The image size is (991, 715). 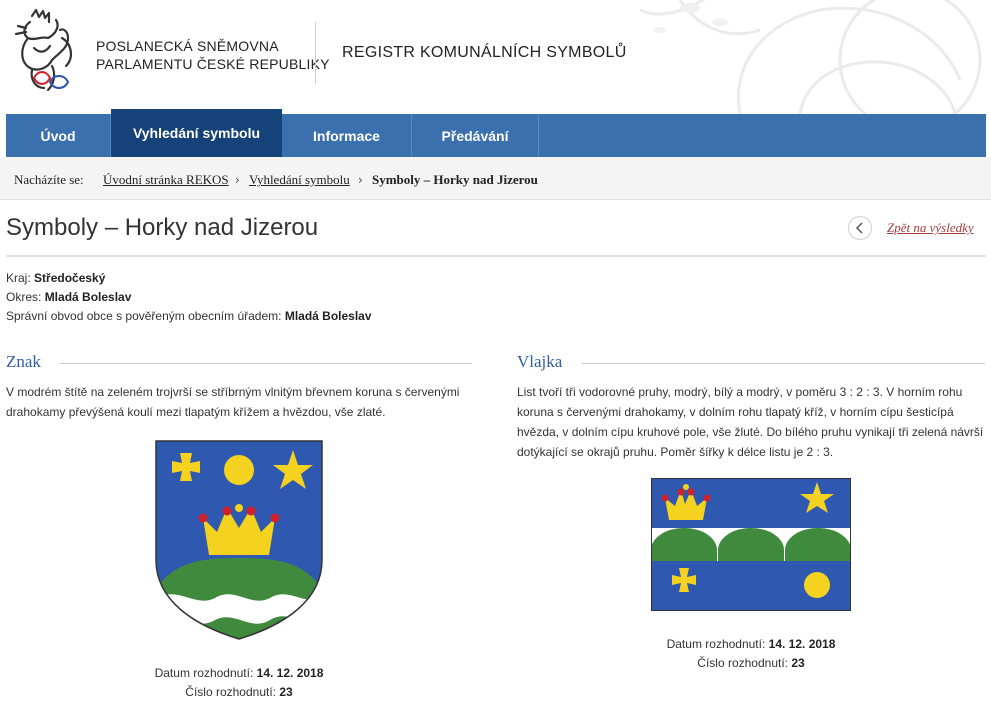 I want to click on znak-decision-number: Číslo rozhodnutí: 23, so click(x=239, y=692).